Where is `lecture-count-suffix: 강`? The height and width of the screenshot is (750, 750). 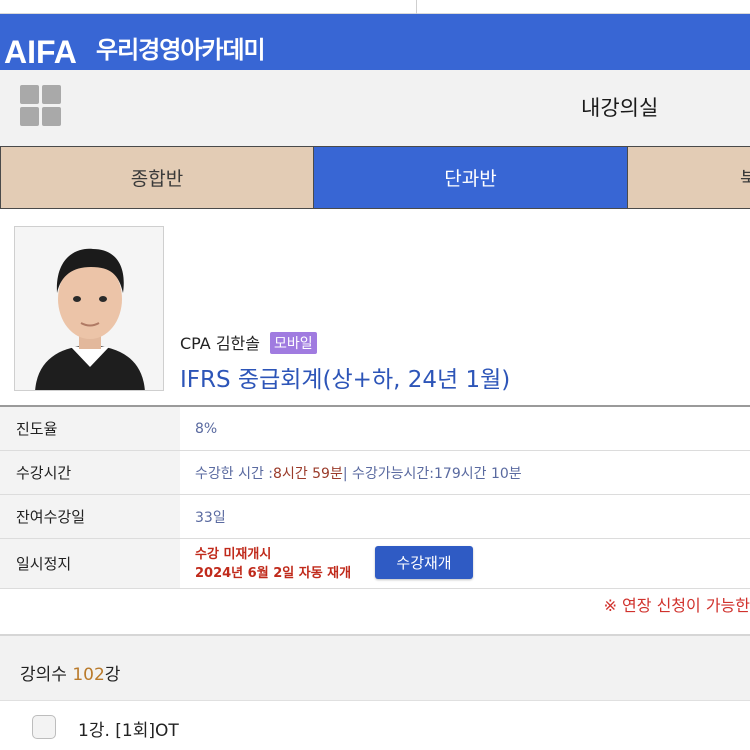
lecture-count-suffix: 강 is located at coordinates (112, 675).